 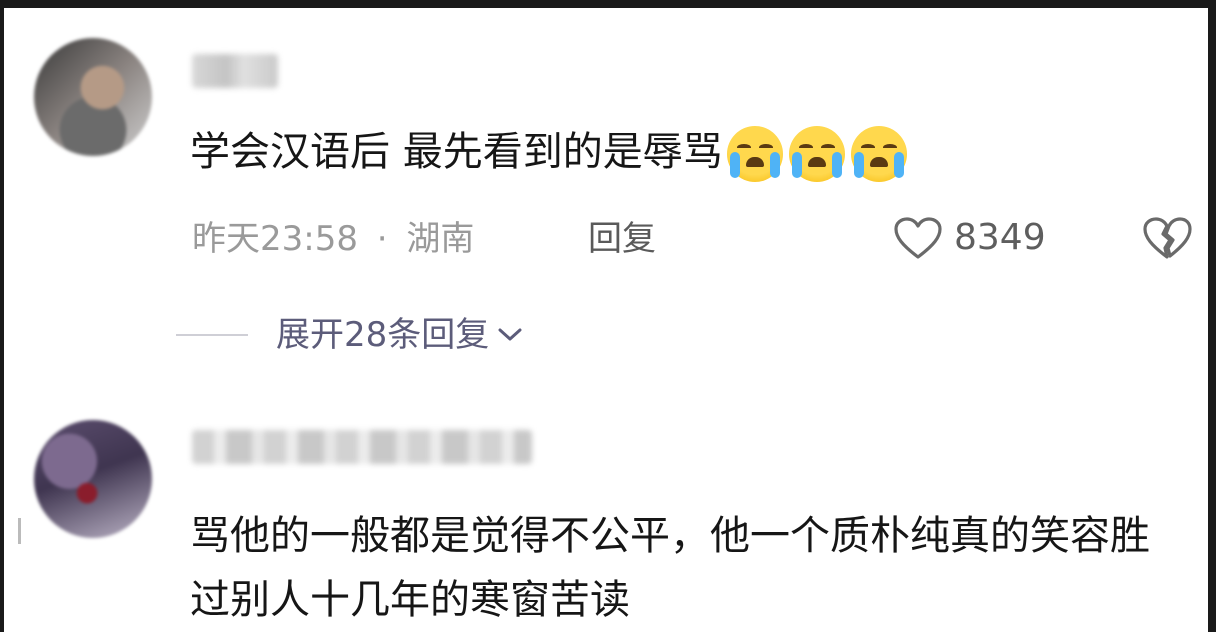 What do you see at coordinates (275, 239) in the screenshot?
I see `comment-time: 昨天23:58` at bounding box center [275, 239].